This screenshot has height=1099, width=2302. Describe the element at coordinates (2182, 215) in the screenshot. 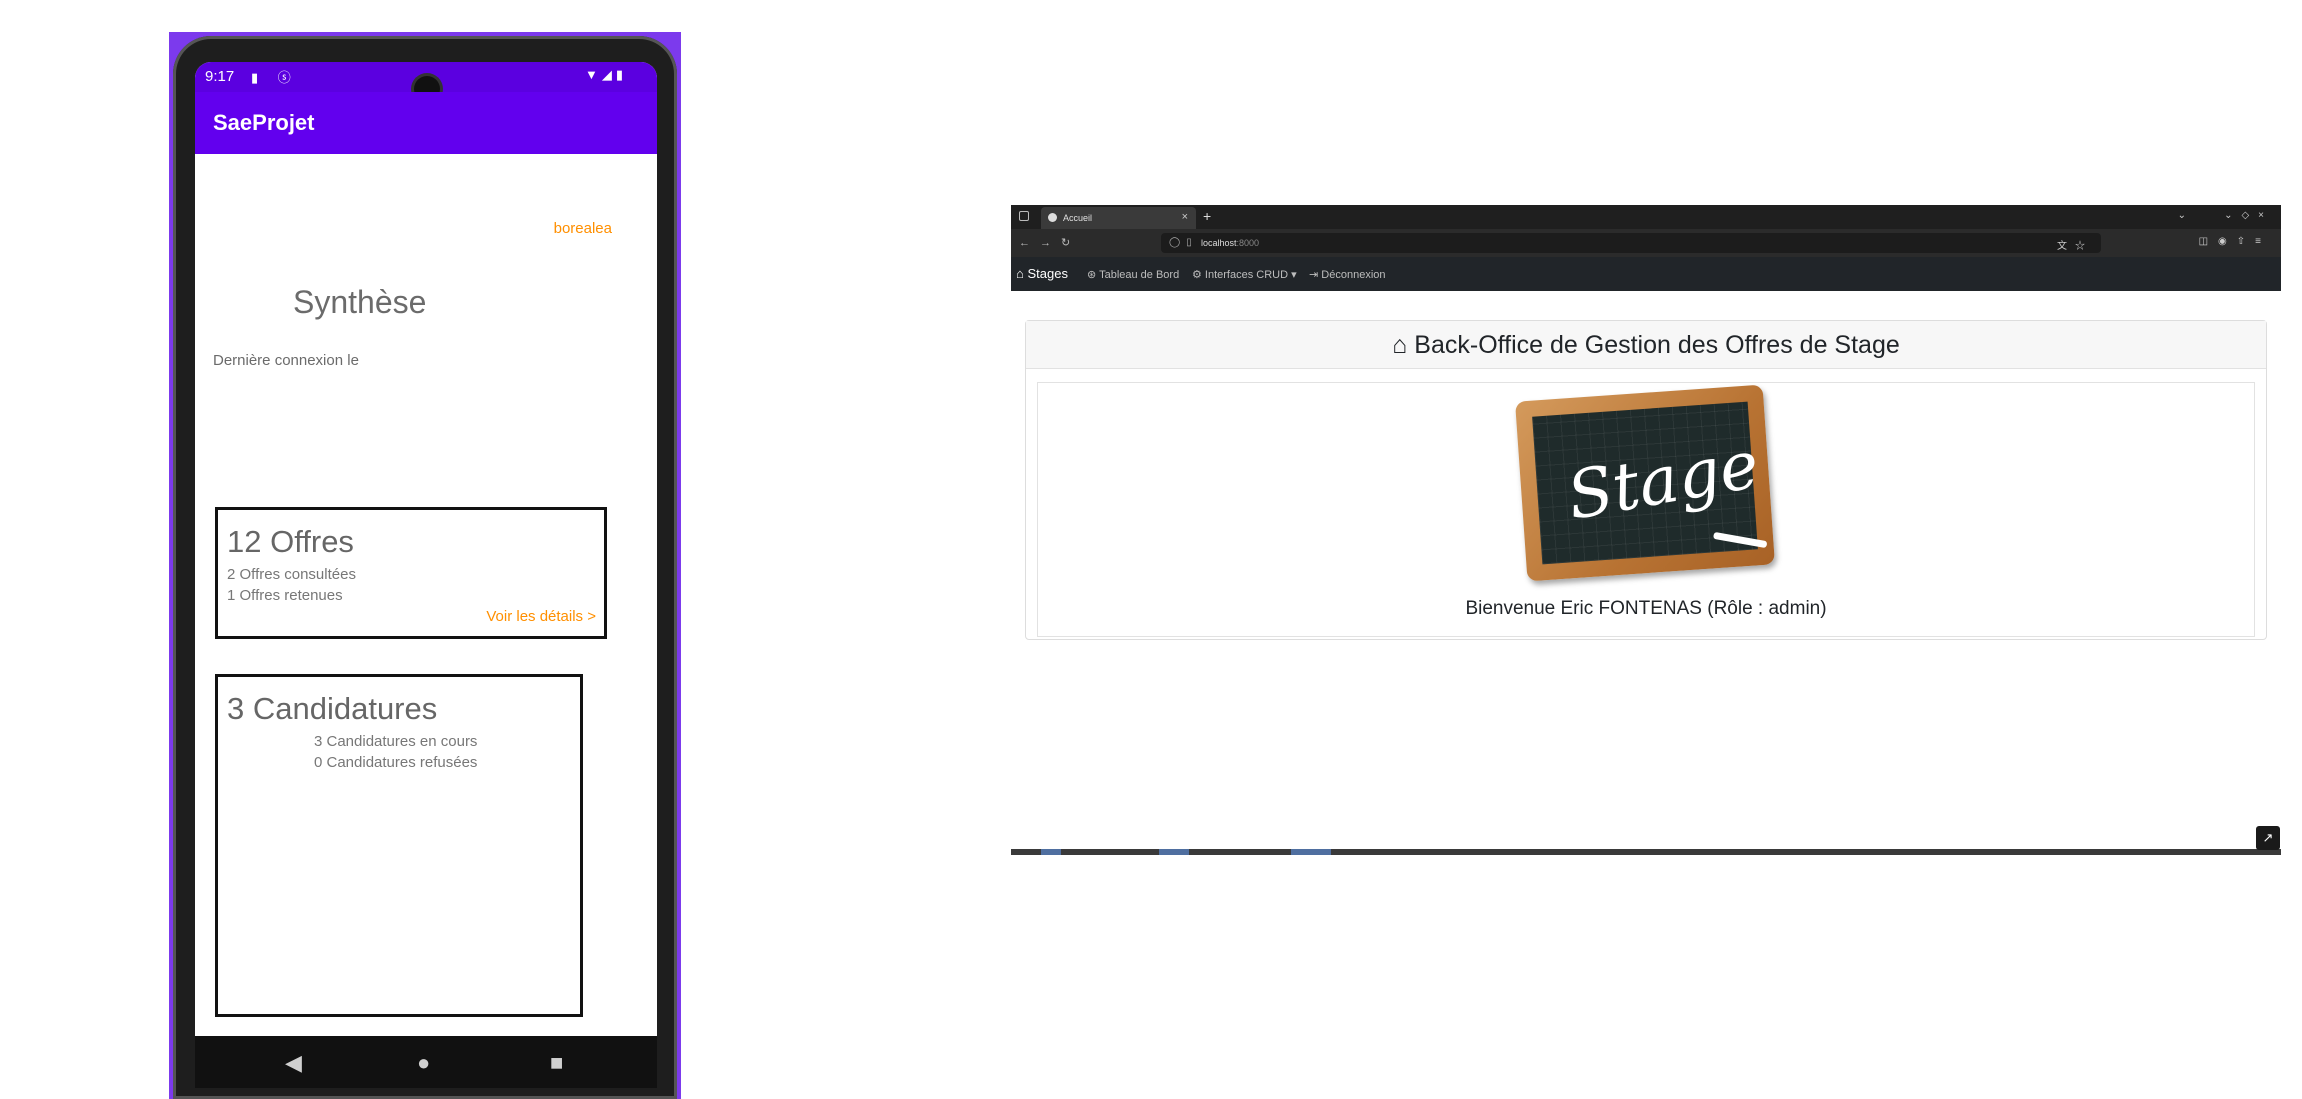

I see `chevron-down-icon: ⌄` at that location.